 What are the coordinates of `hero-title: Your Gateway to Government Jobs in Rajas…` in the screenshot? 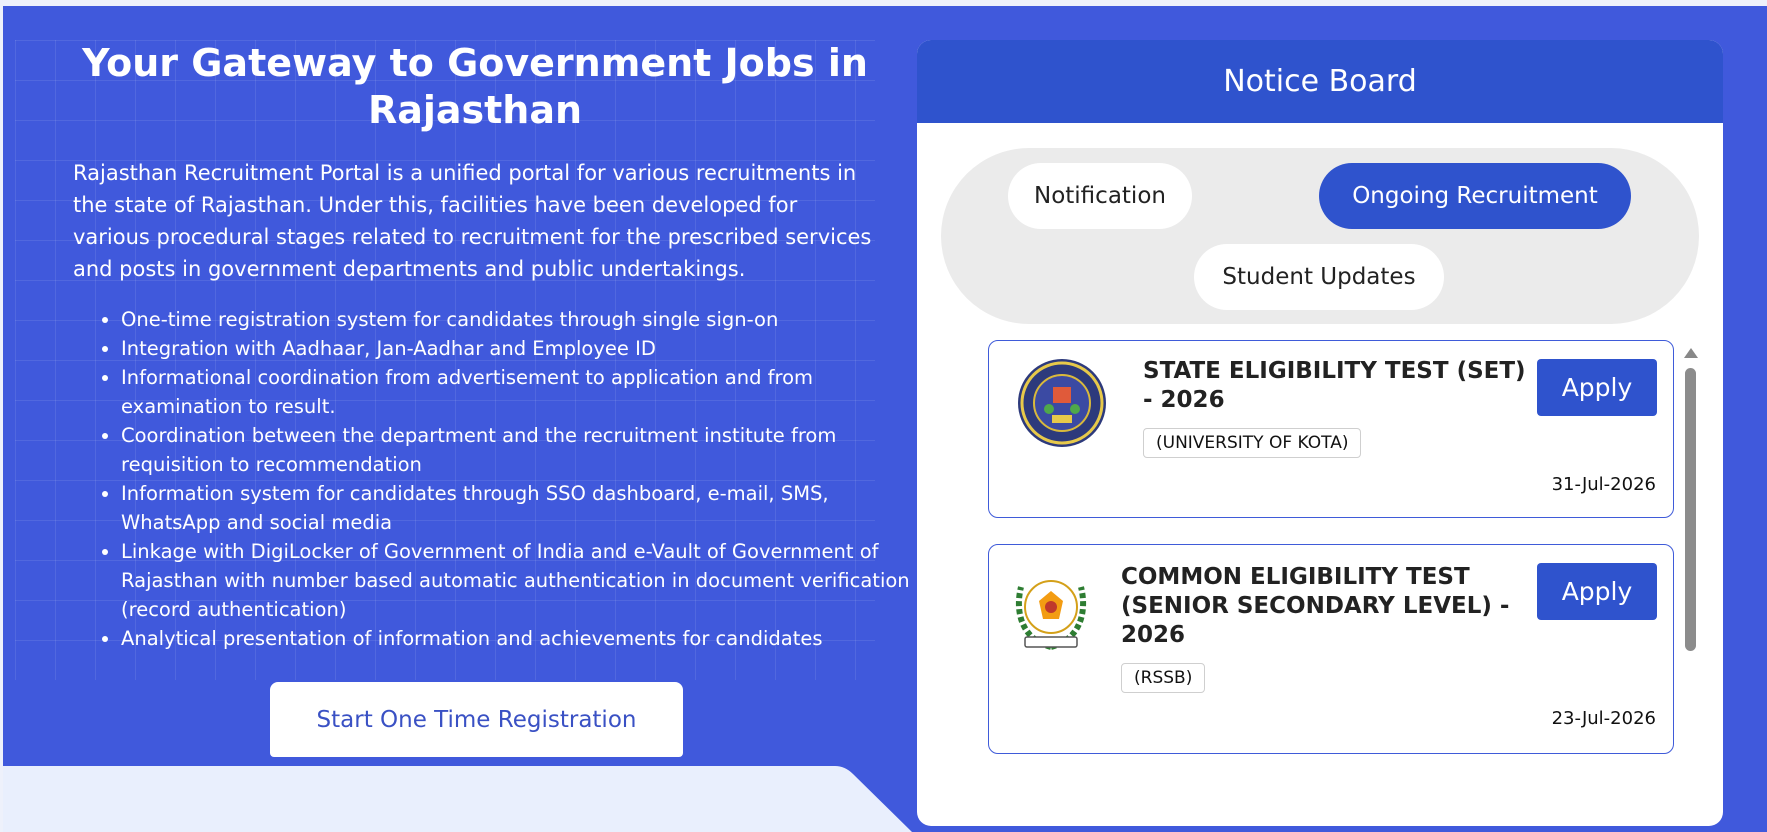 It's located at (475, 86).